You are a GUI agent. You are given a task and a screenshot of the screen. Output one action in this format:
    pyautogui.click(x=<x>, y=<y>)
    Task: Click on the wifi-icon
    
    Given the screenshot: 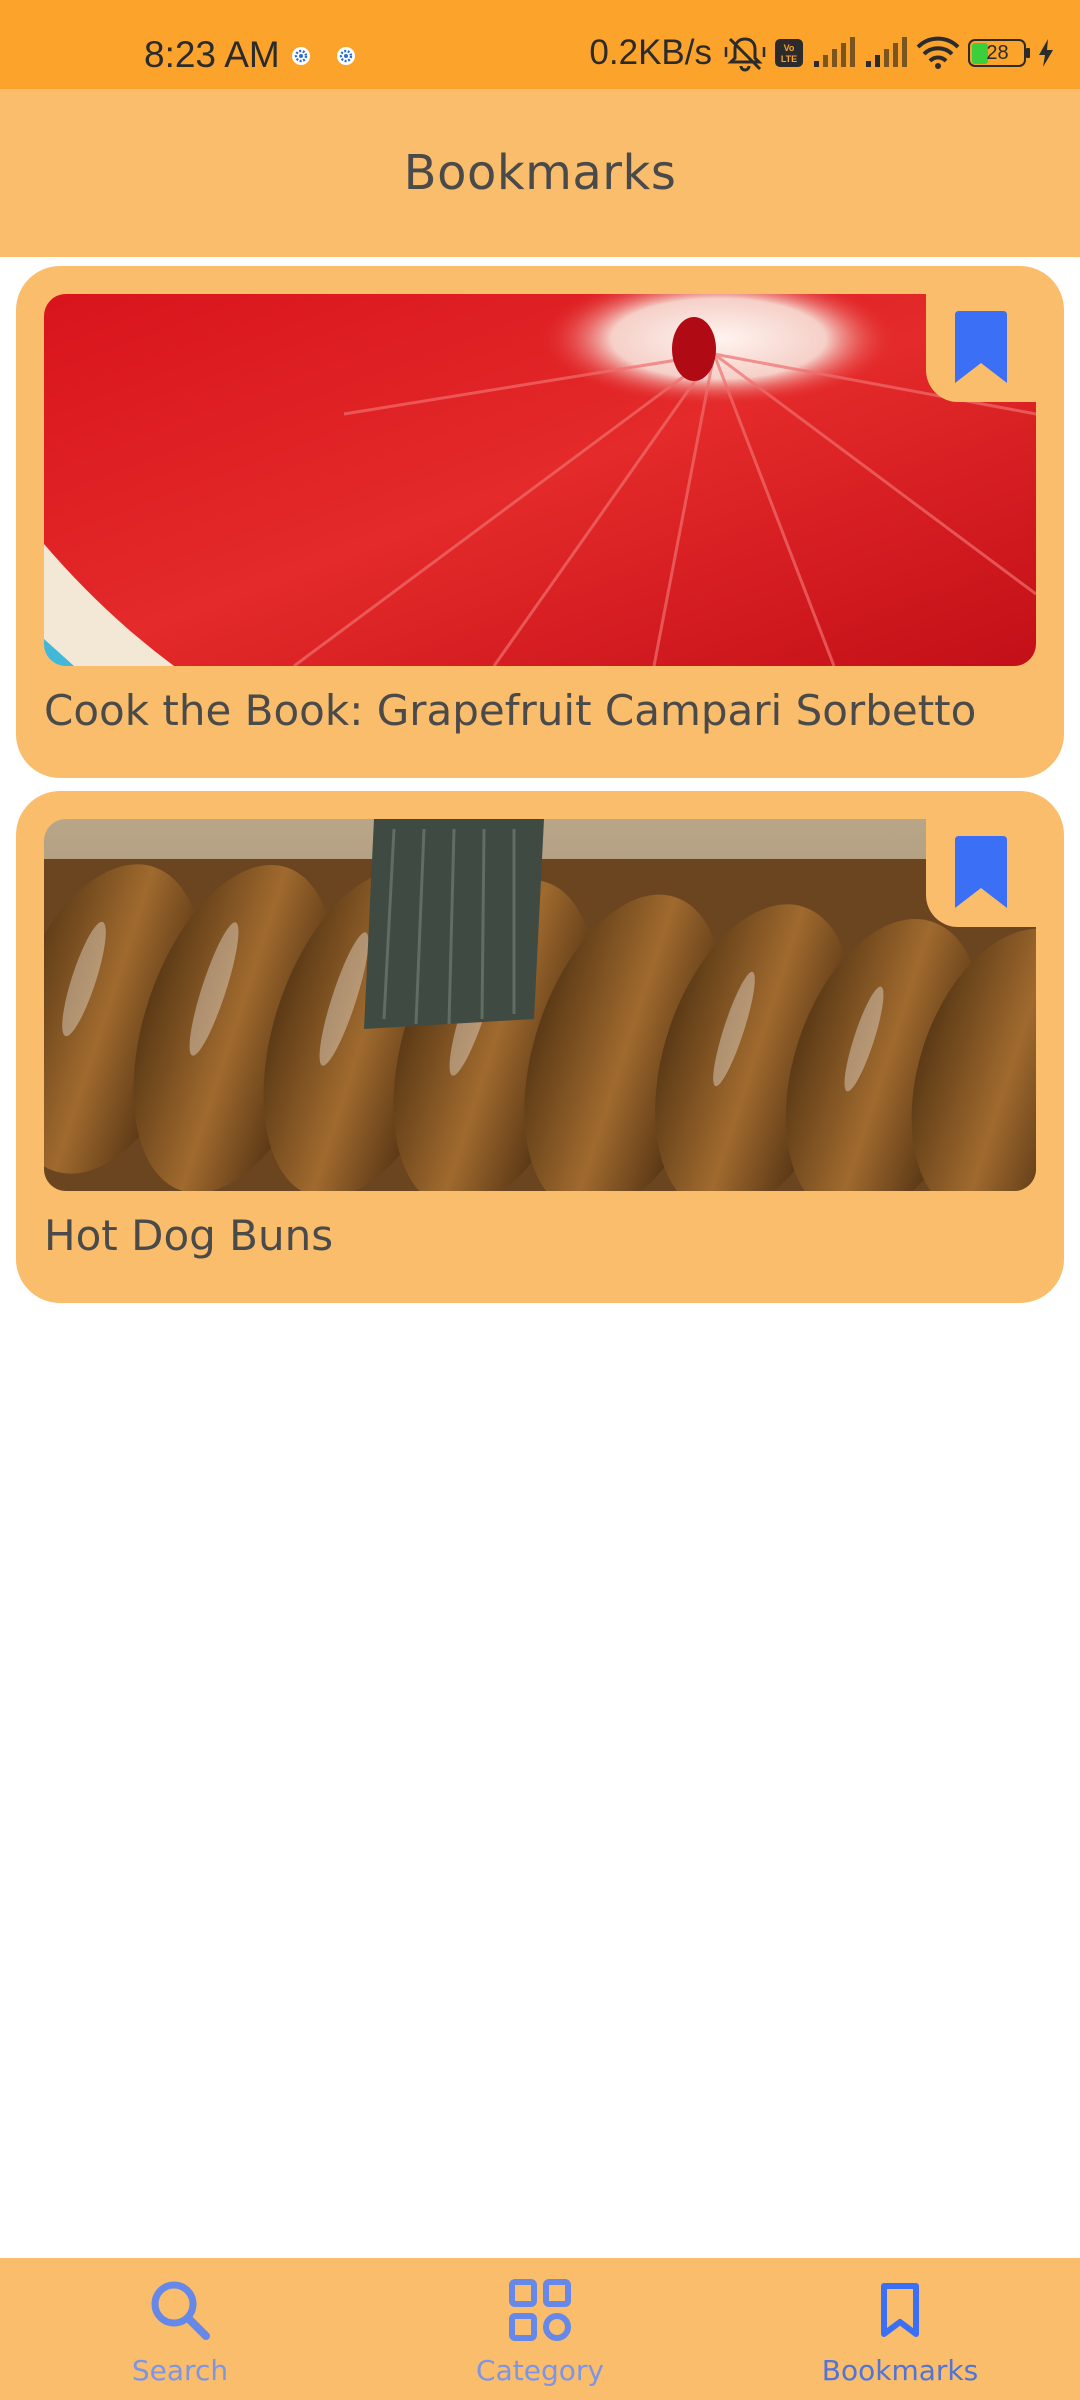 What is the action you would take?
    pyautogui.click(x=938, y=52)
    